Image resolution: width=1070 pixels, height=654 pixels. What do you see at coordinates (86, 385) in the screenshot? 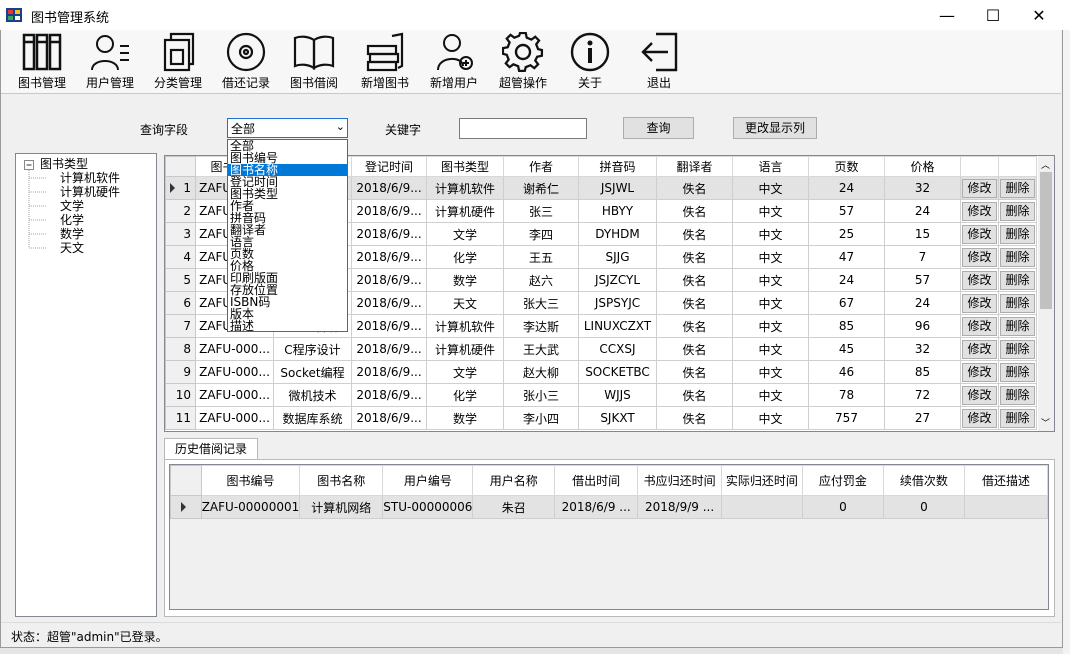
I see `category-tree: 图书类型 计算机软件 计算机硬件 文学 化学 数学 天文` at bounding box center [86, 385].